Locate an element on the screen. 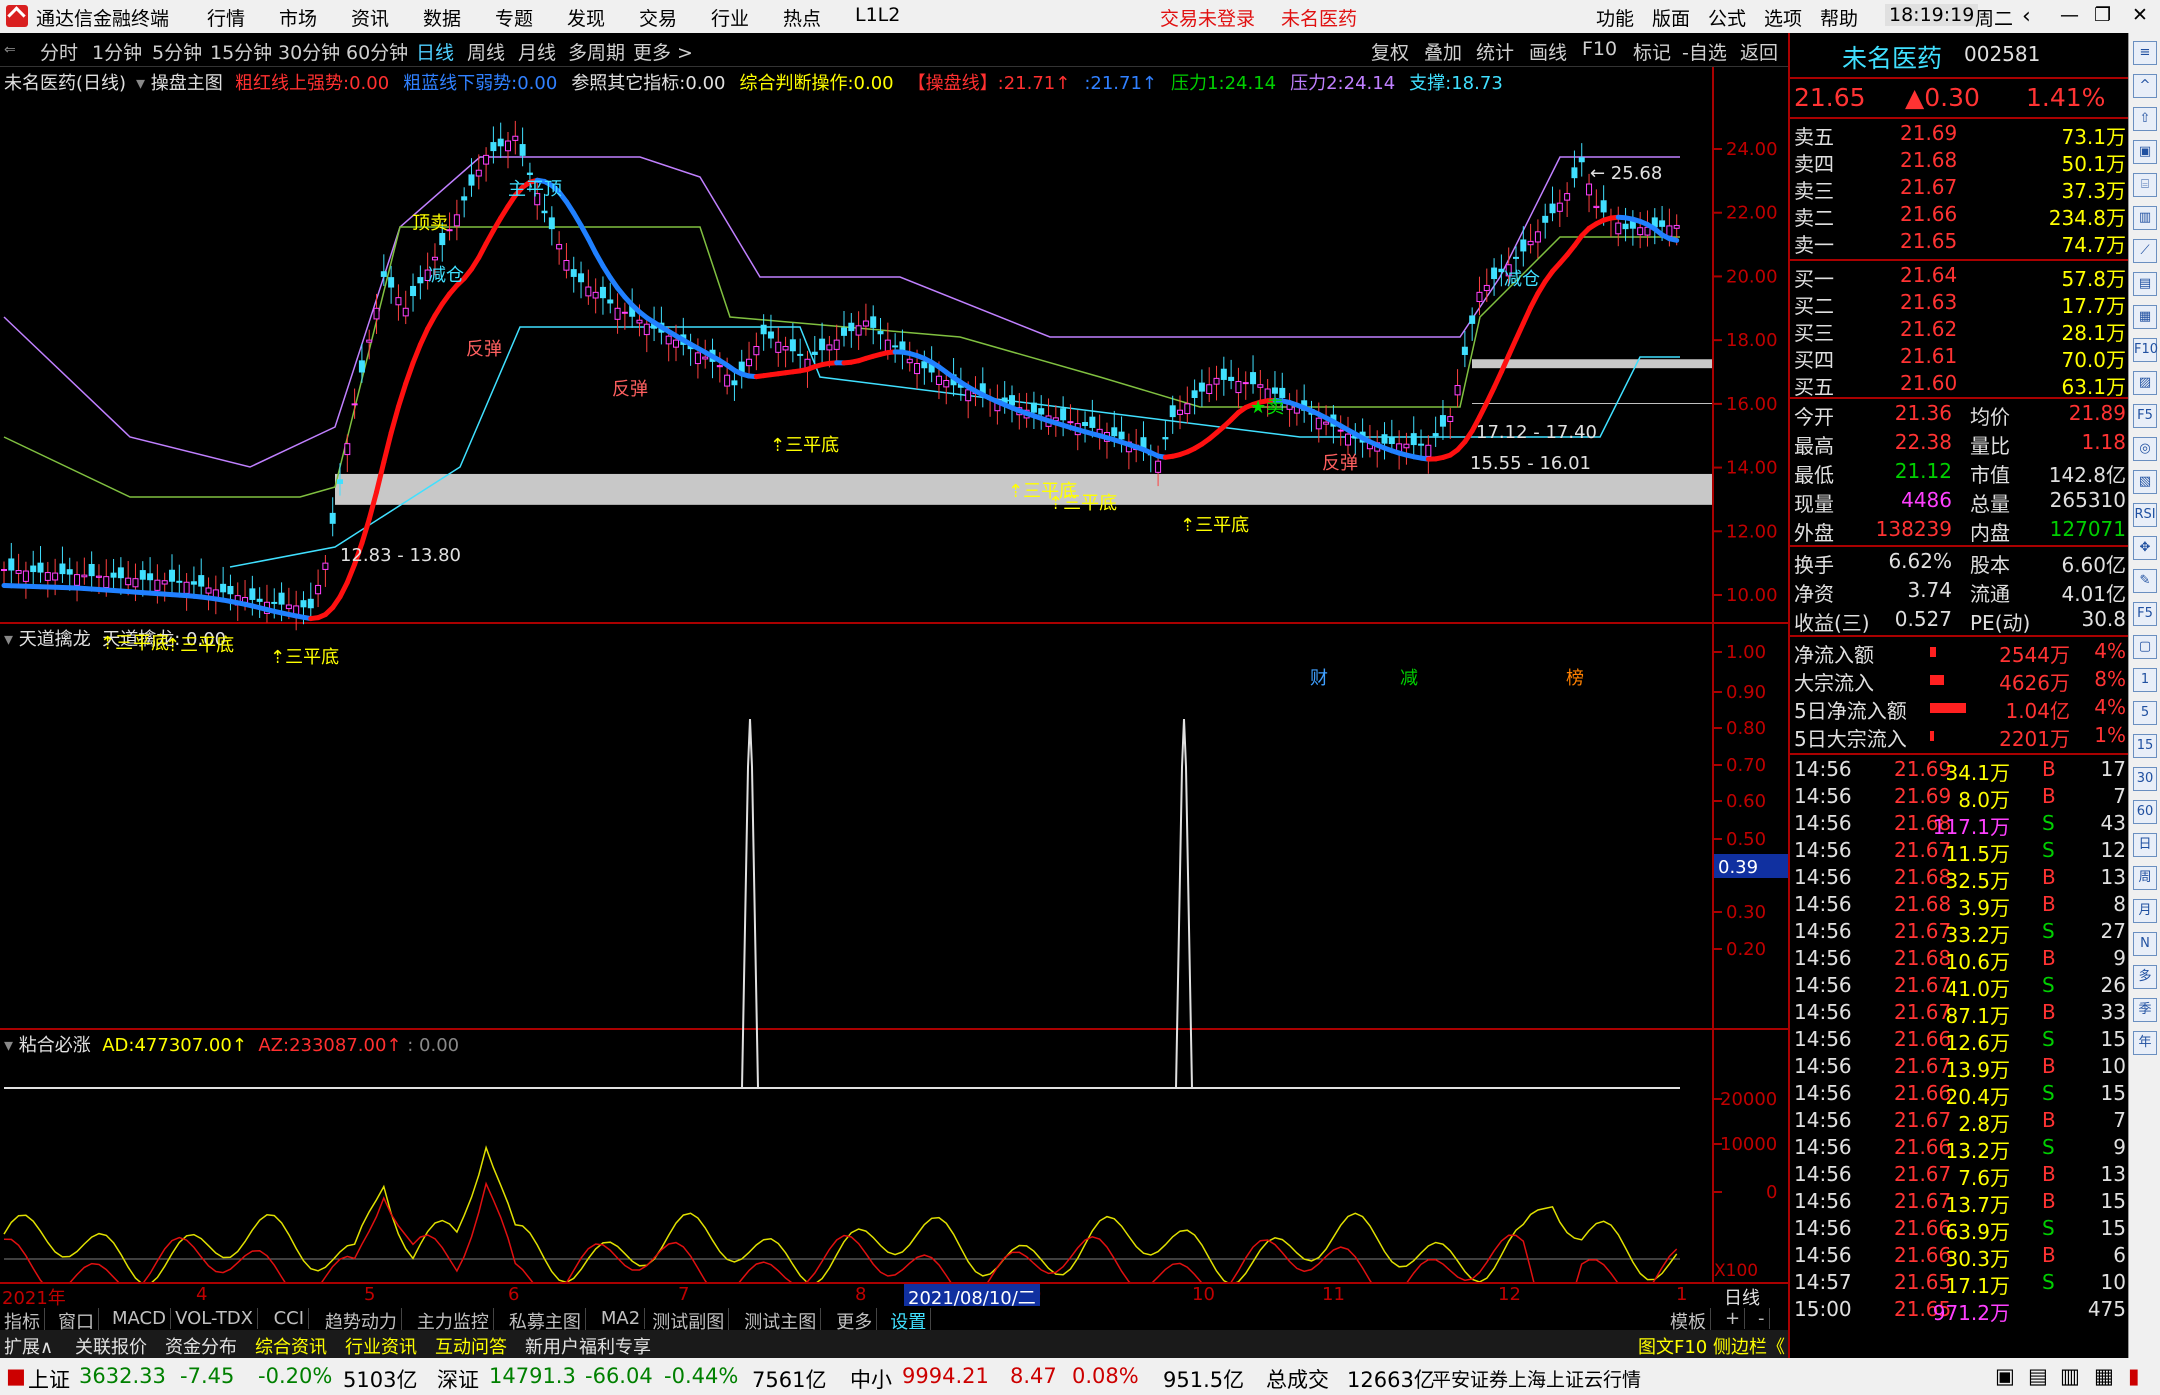 The image size is (2160, 1395). sidebar-tool-icon: RSI is located at coordinates (2145, 515).